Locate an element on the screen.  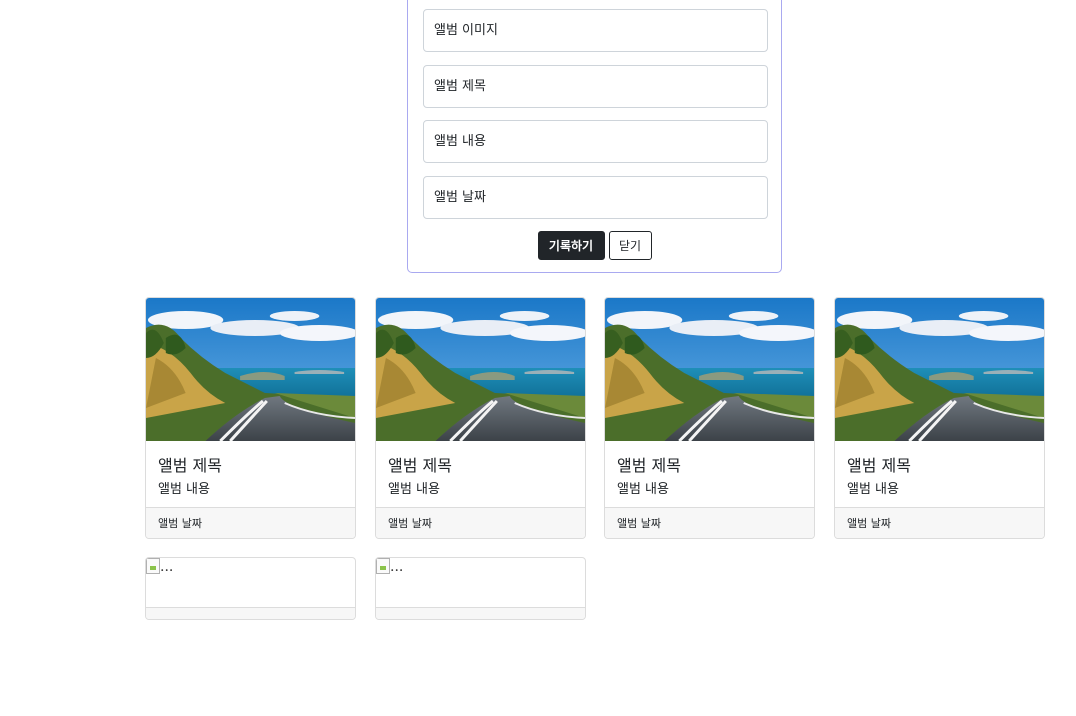
album-form: 기록하기 닫기 is located at coordinates (594, 136).